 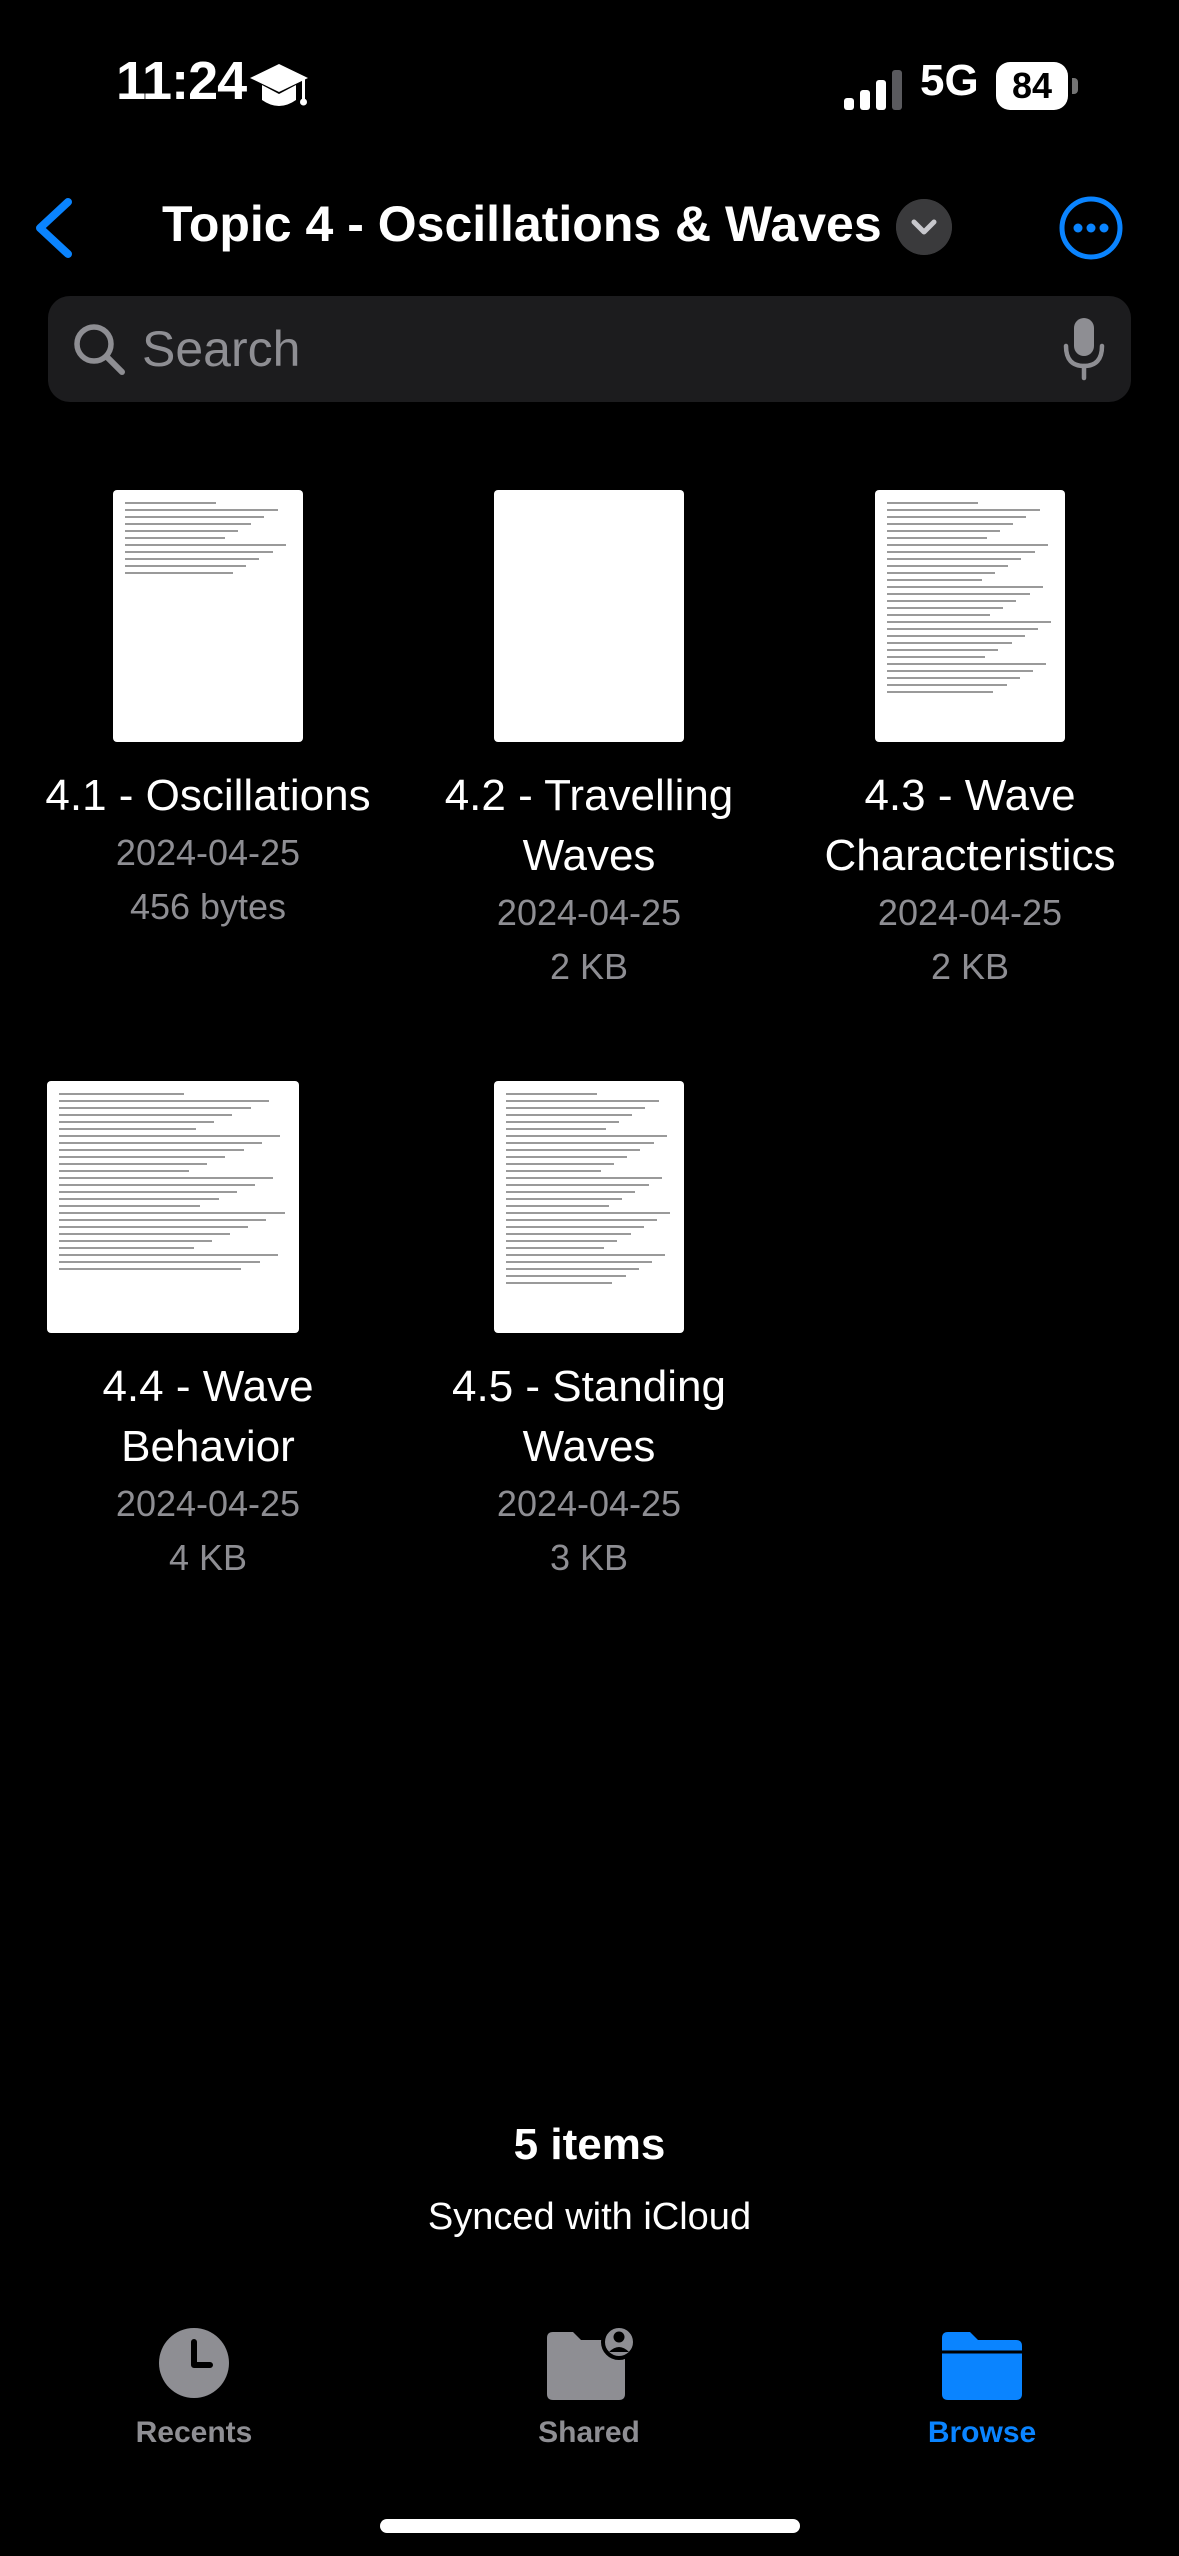 What do you see at coordinates (1075, 86) in the screenshot?
I see `battery-nub` at bounding box center [1075, 86].